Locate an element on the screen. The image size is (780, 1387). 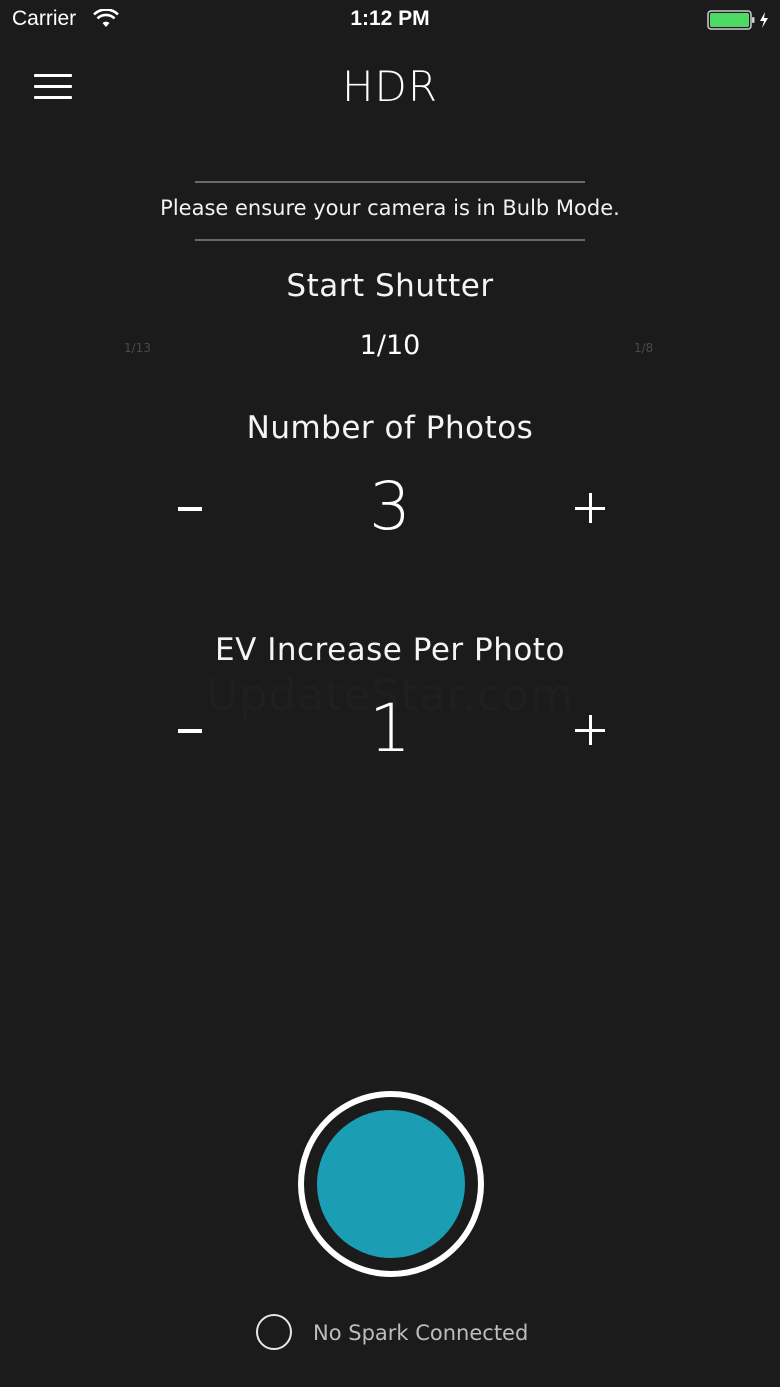
connection-status-label: No Spark Connected is located at coordinates (421, 1333).